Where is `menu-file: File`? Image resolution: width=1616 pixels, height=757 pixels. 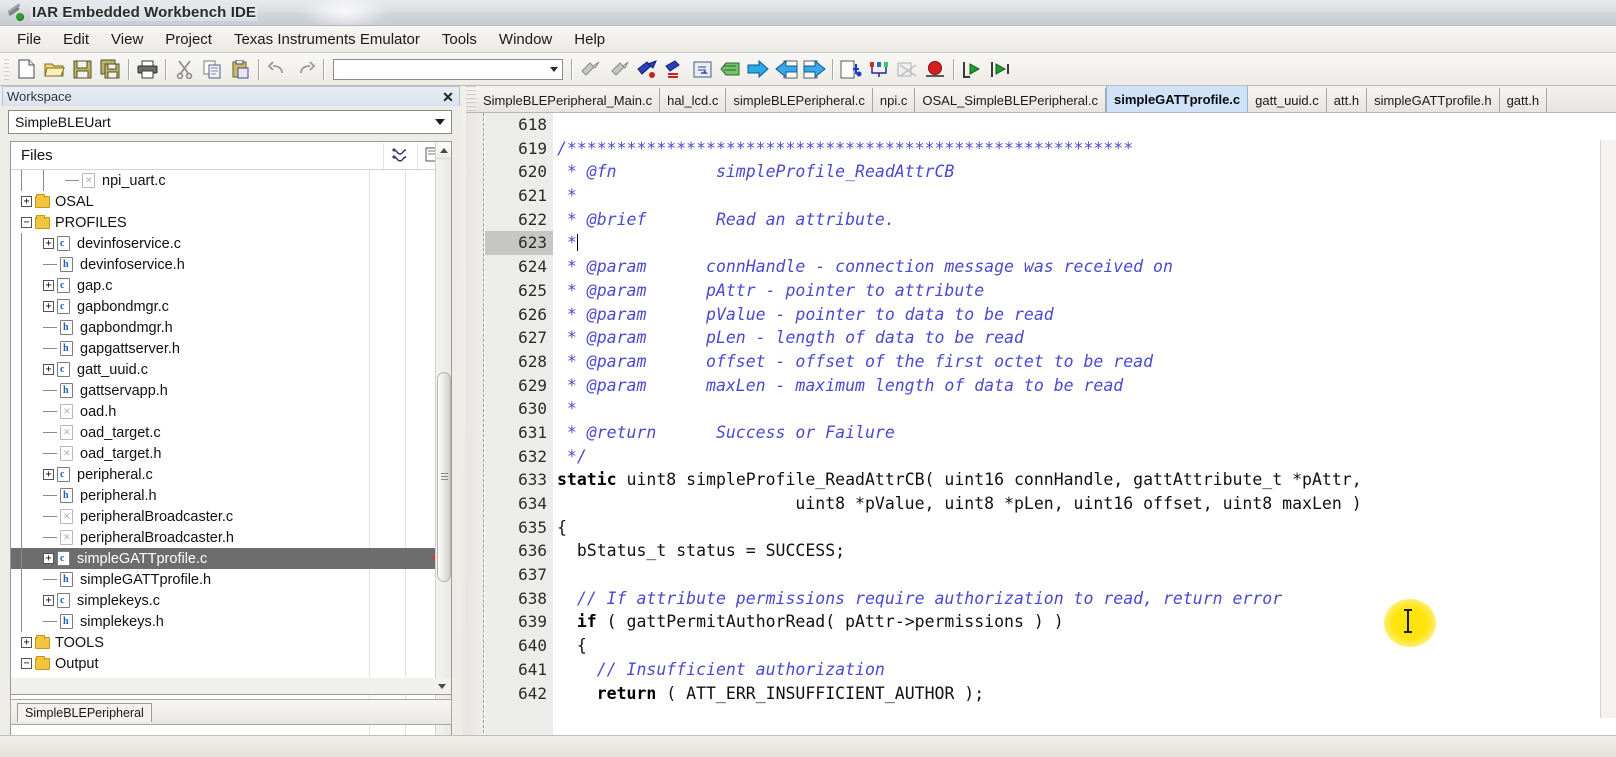
menu-file: File is located at coordinates (29, 39).